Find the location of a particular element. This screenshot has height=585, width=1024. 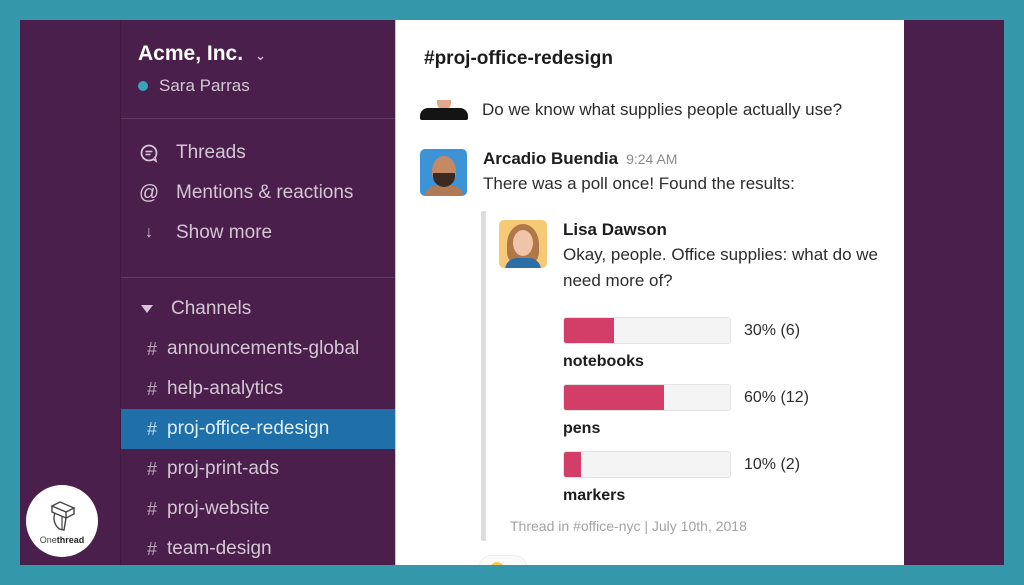

nav-item-show-more: ↓ Show more is located at coordinates (258, 233).